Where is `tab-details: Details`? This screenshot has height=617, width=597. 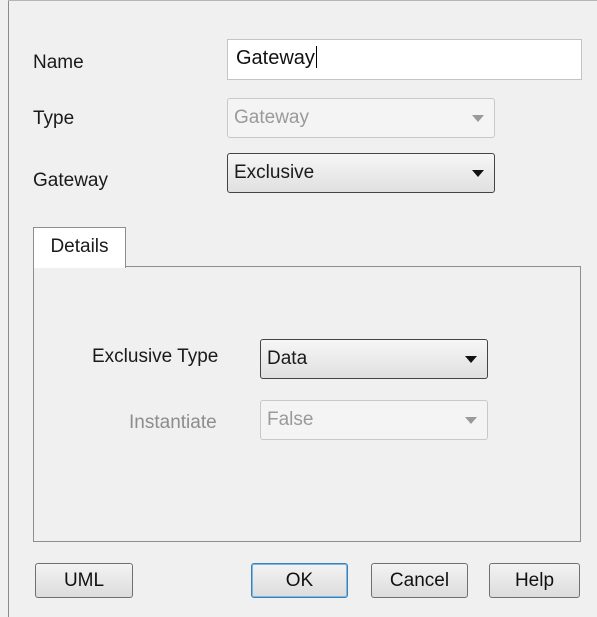 tab-details: Details is located at coordinates (79, 247).